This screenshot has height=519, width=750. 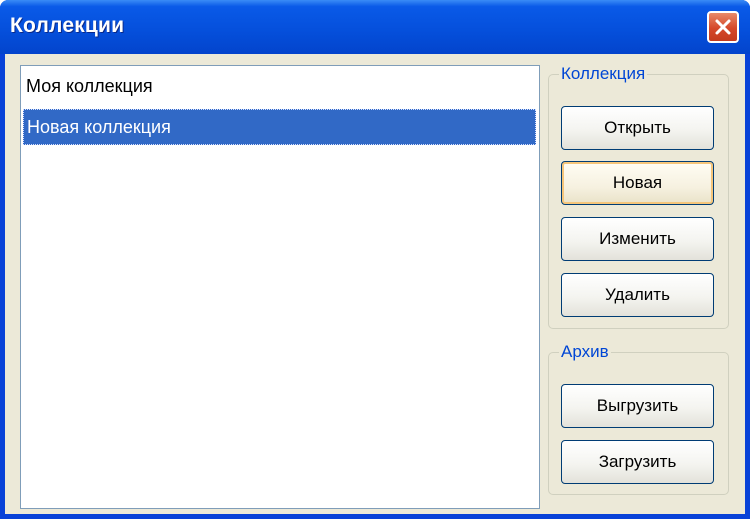 What do you see at coordinates (375, 27) in the screenshot?
I see `title-bar: Коллекции` at bounding box center [375, 27].